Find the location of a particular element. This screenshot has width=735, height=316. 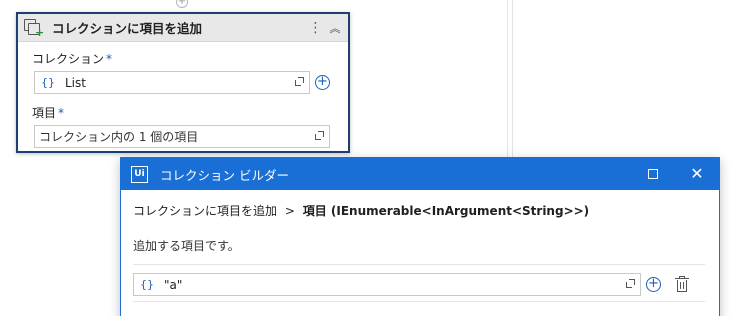

maximize-button is located at coordinates (653, 174).